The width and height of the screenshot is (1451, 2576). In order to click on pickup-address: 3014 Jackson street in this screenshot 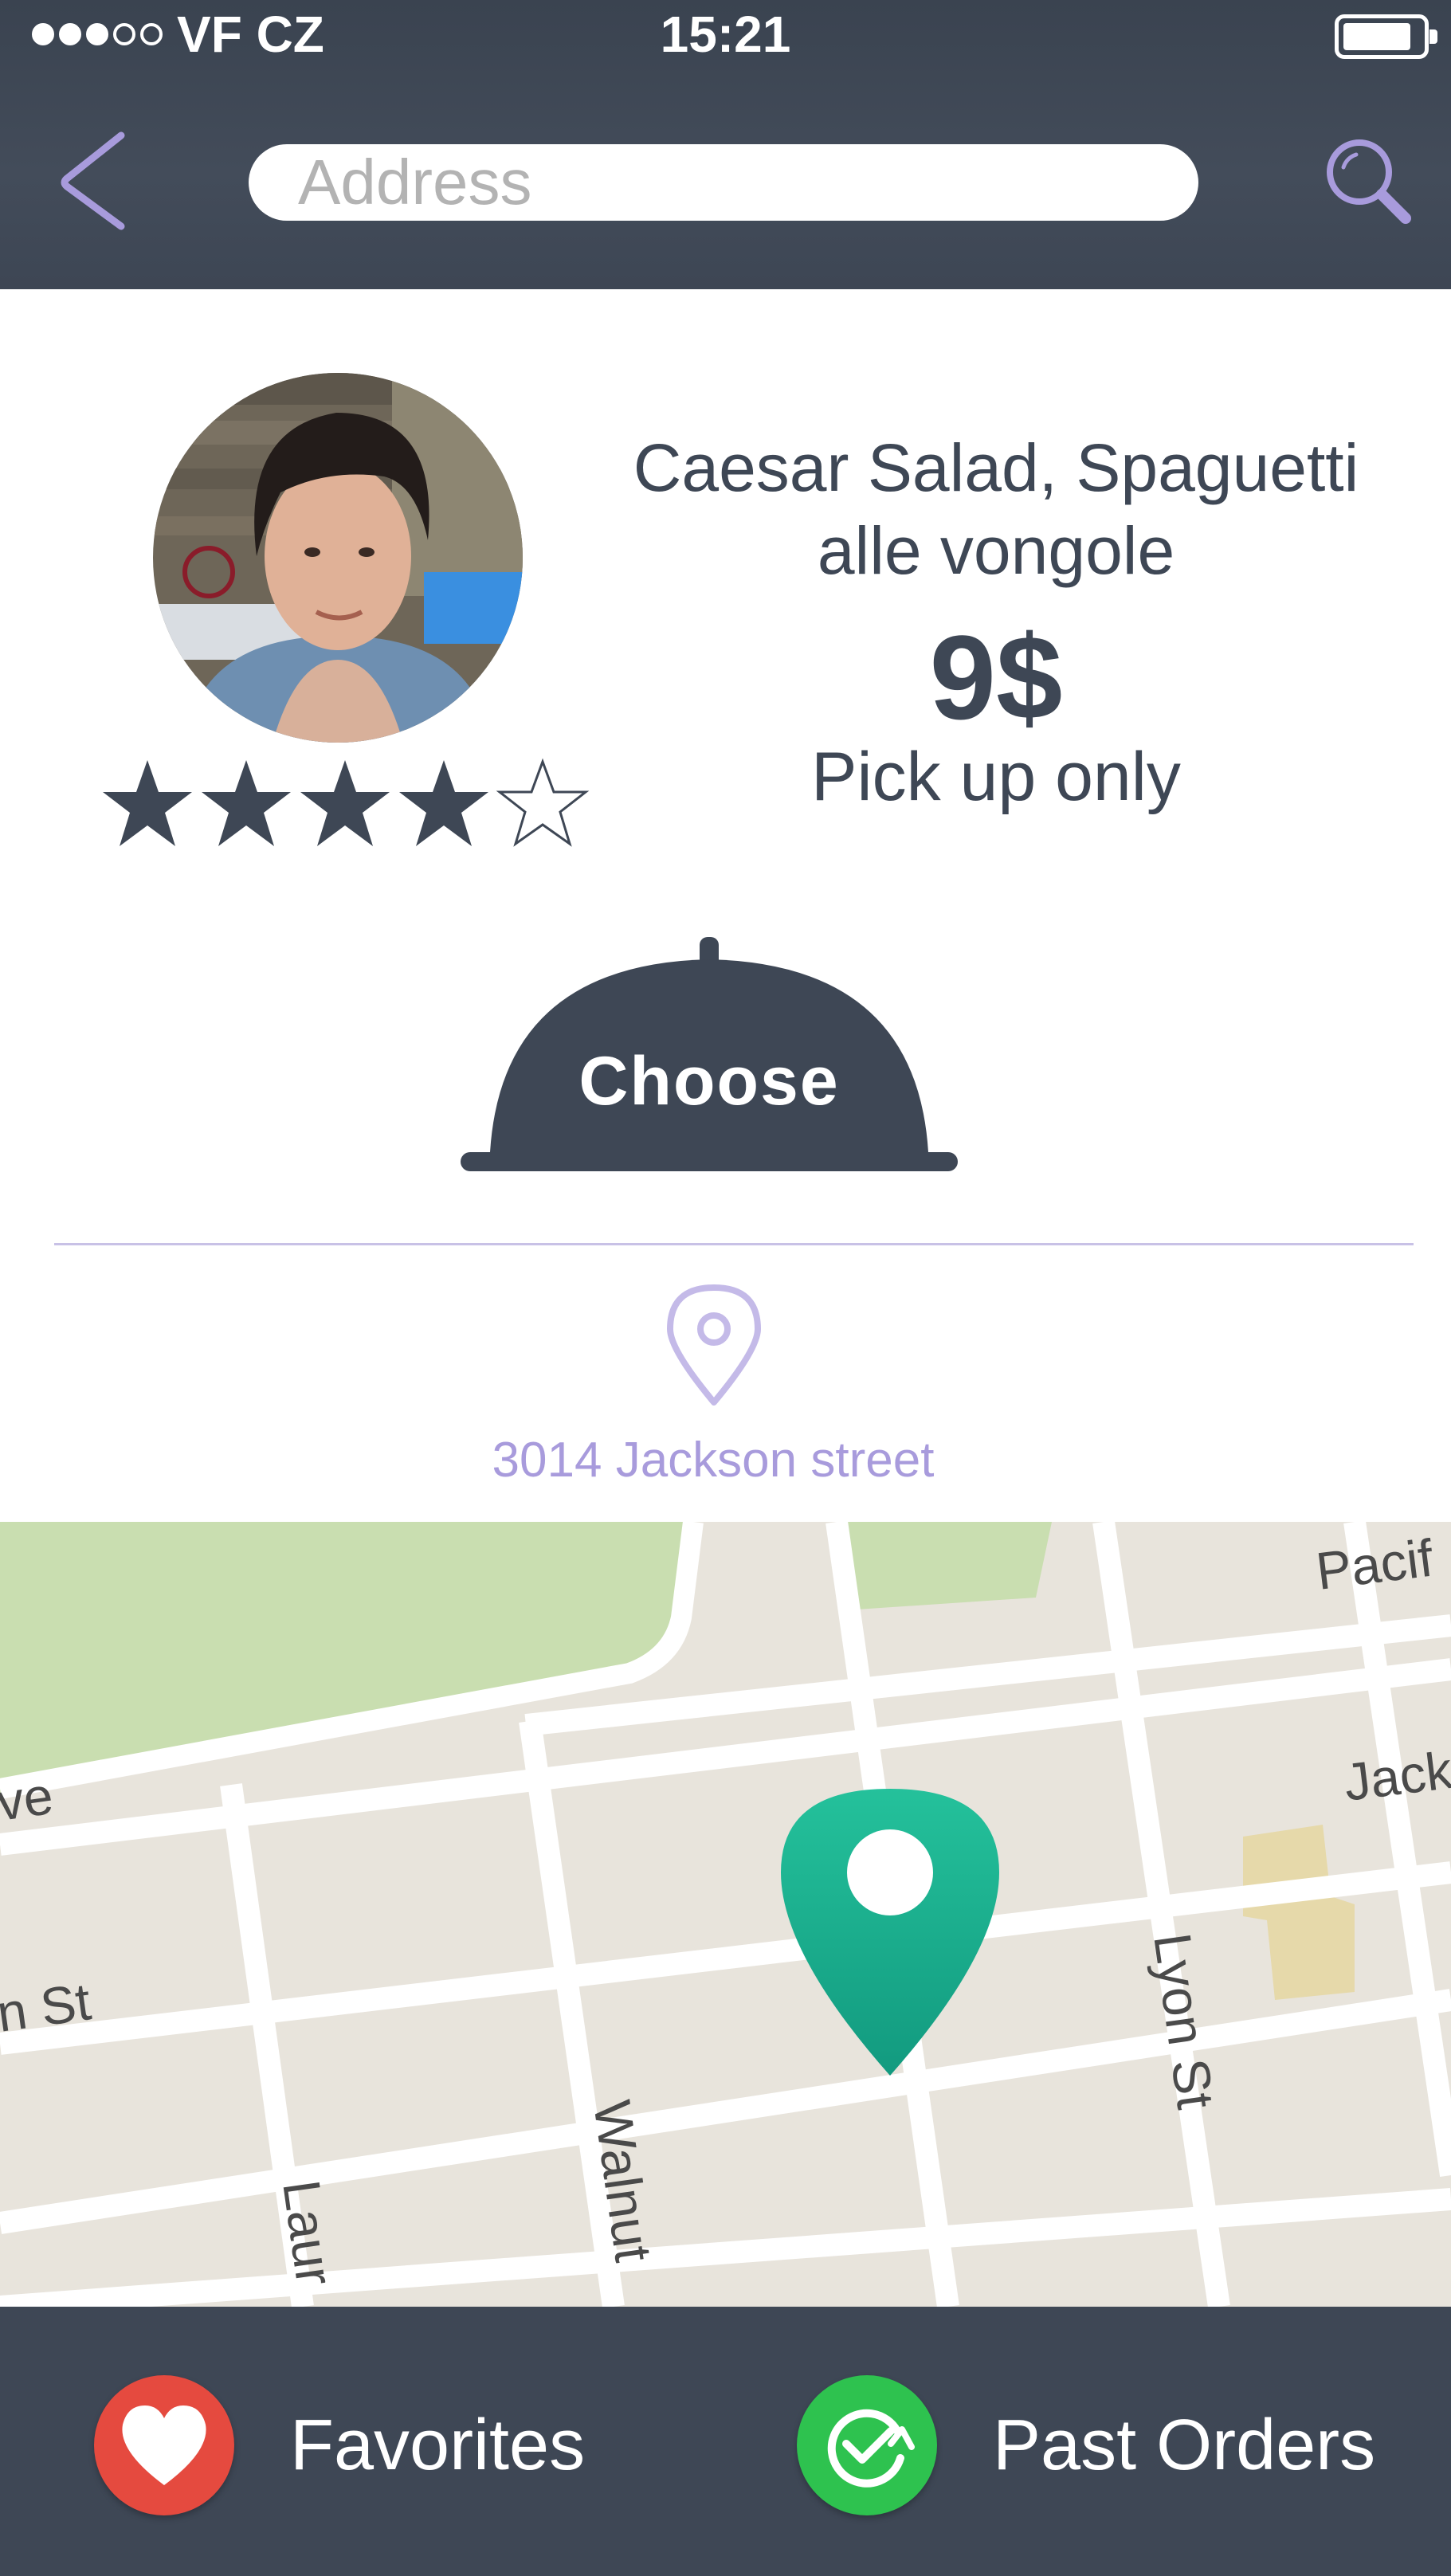, I will do `click(713, 1460)`.